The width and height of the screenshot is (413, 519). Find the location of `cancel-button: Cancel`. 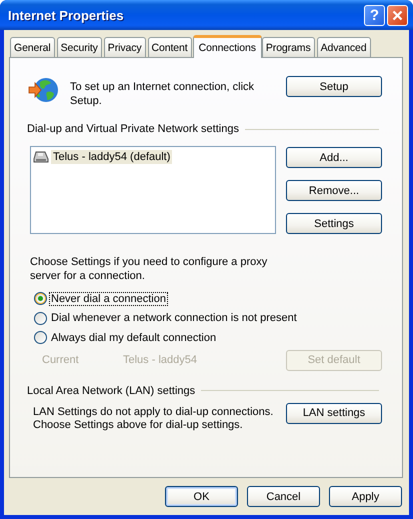

cancel-button: Cancel is located at coordinates (283, 496).